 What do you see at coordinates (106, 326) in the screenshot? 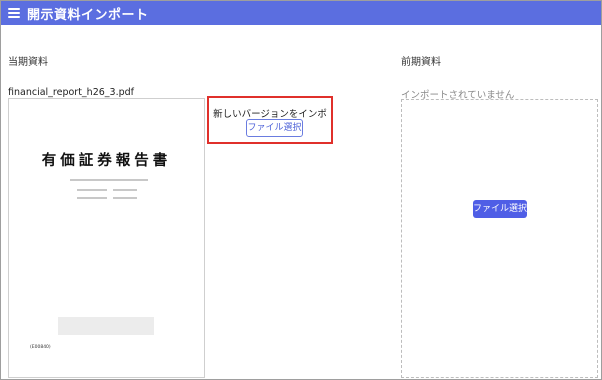
I see `preview-gray-block` at bounding box center [106, 326].